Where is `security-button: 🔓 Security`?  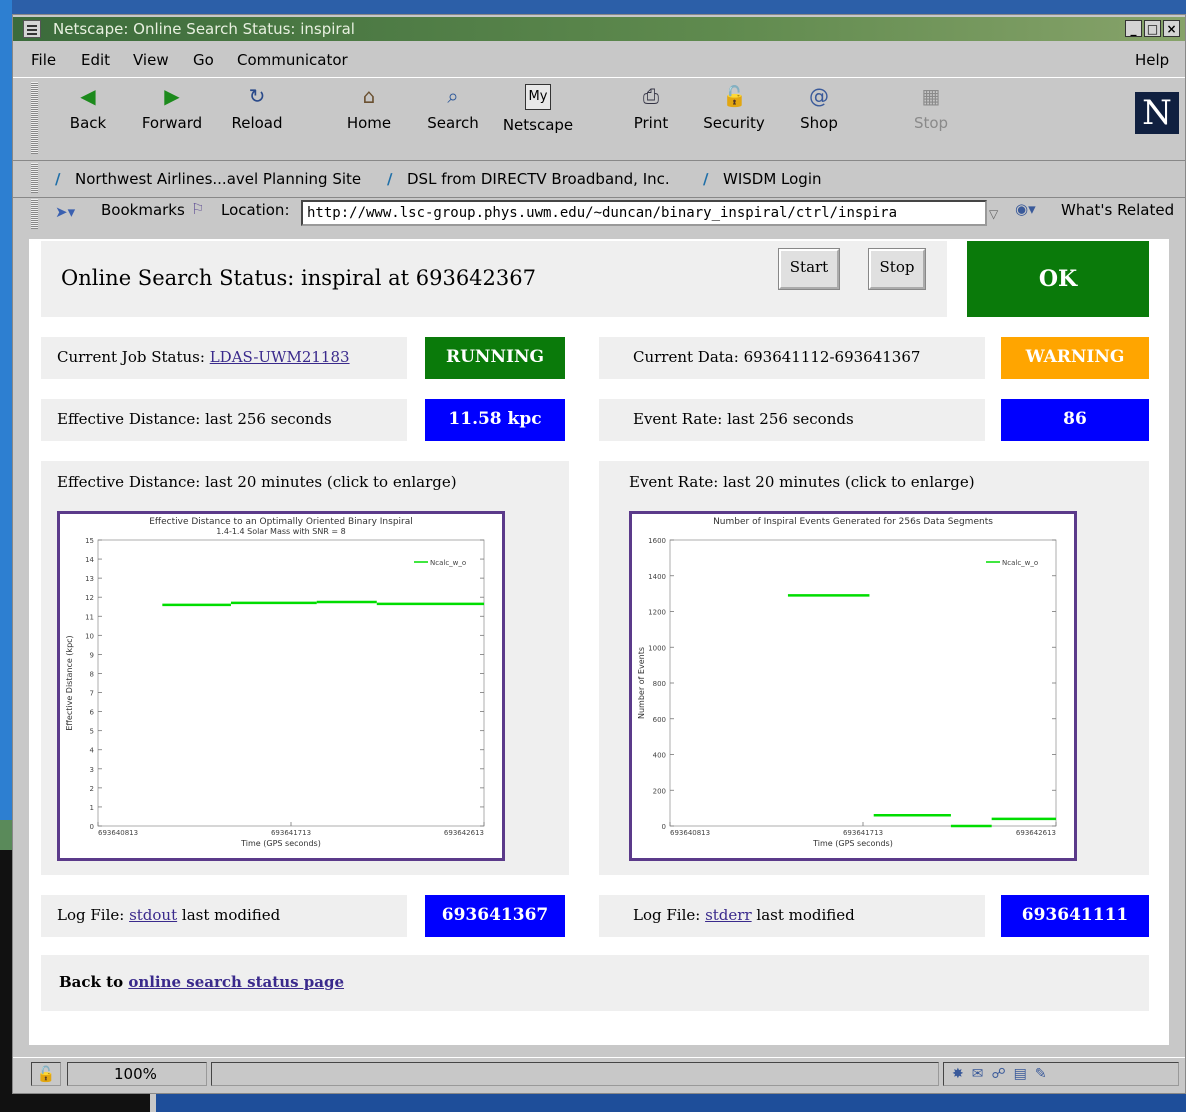
security-button: 🔓 Security is located at coordinates (734, 108).